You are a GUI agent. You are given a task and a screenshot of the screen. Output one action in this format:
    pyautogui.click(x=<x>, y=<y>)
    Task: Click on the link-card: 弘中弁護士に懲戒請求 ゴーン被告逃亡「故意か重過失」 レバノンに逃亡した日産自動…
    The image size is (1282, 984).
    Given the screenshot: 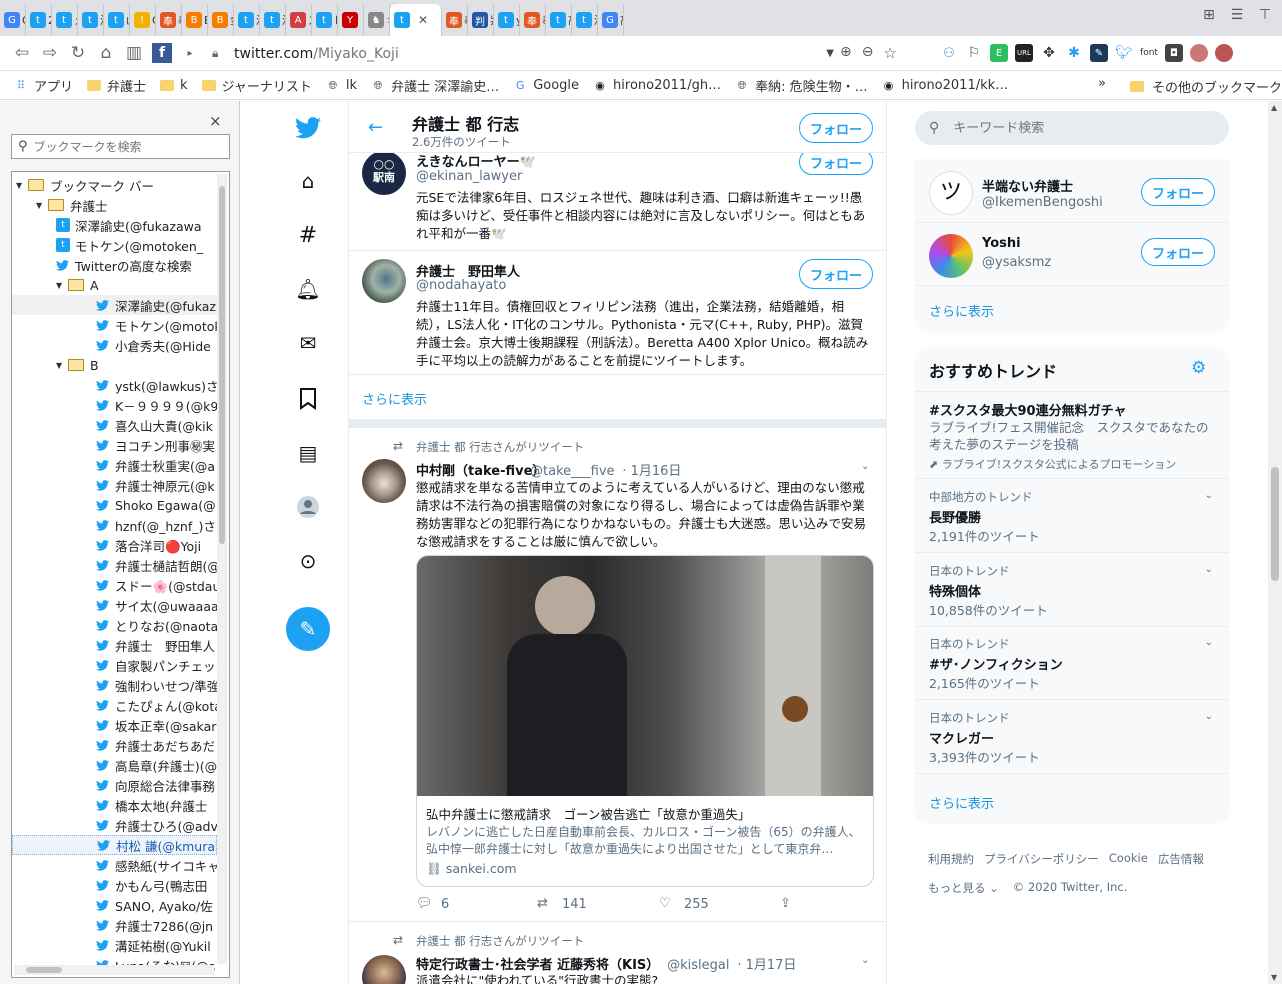 What is the action you would take?
    pyautogui.click(x=645, y=721)
    